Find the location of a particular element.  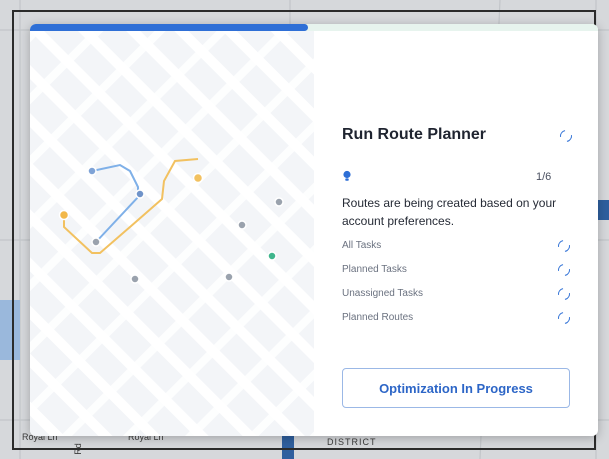

task-label-planned-routes: Planned Routes is located at coordinates (378, 317).